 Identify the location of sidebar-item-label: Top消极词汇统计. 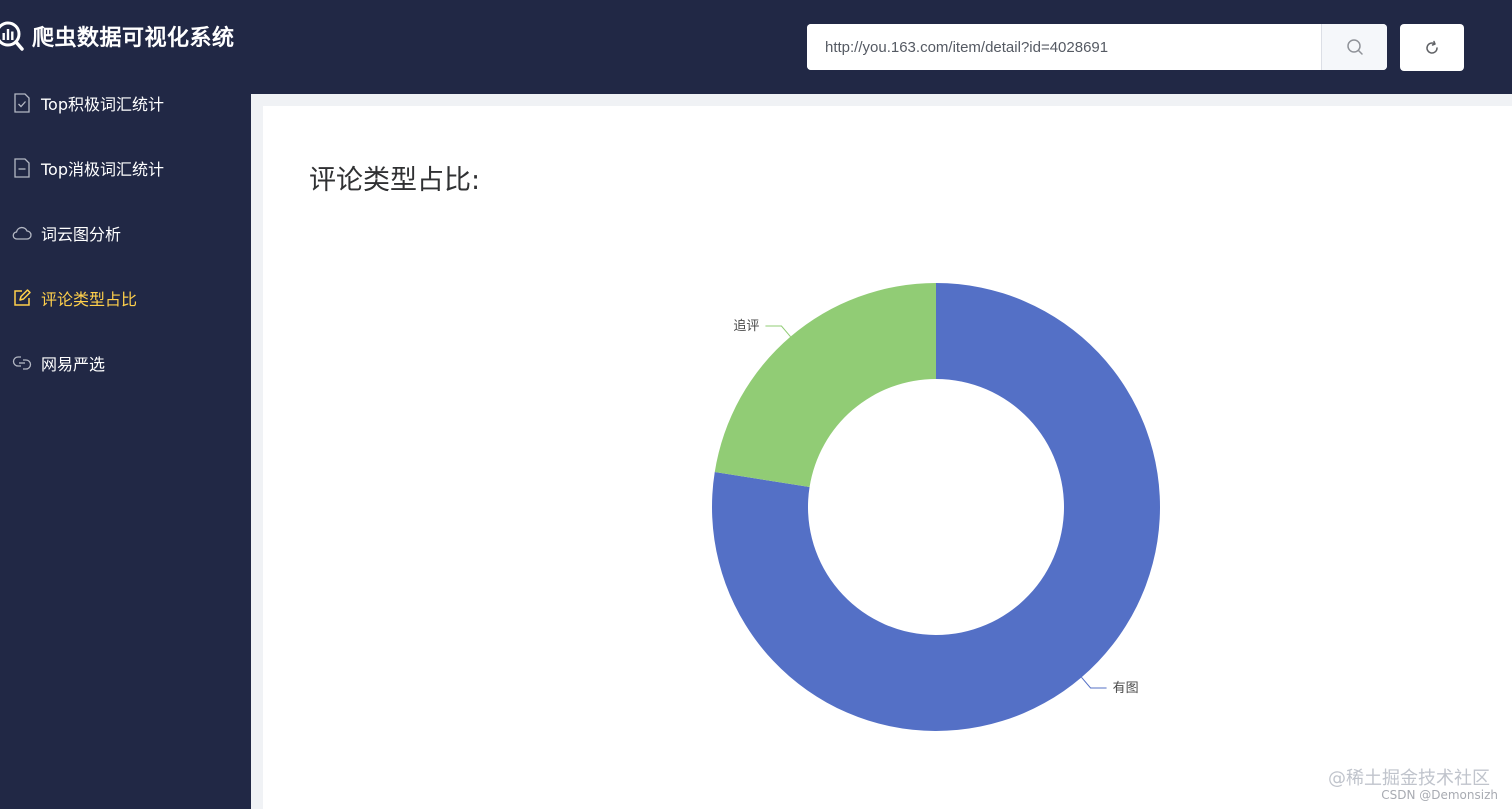
(103, 169).